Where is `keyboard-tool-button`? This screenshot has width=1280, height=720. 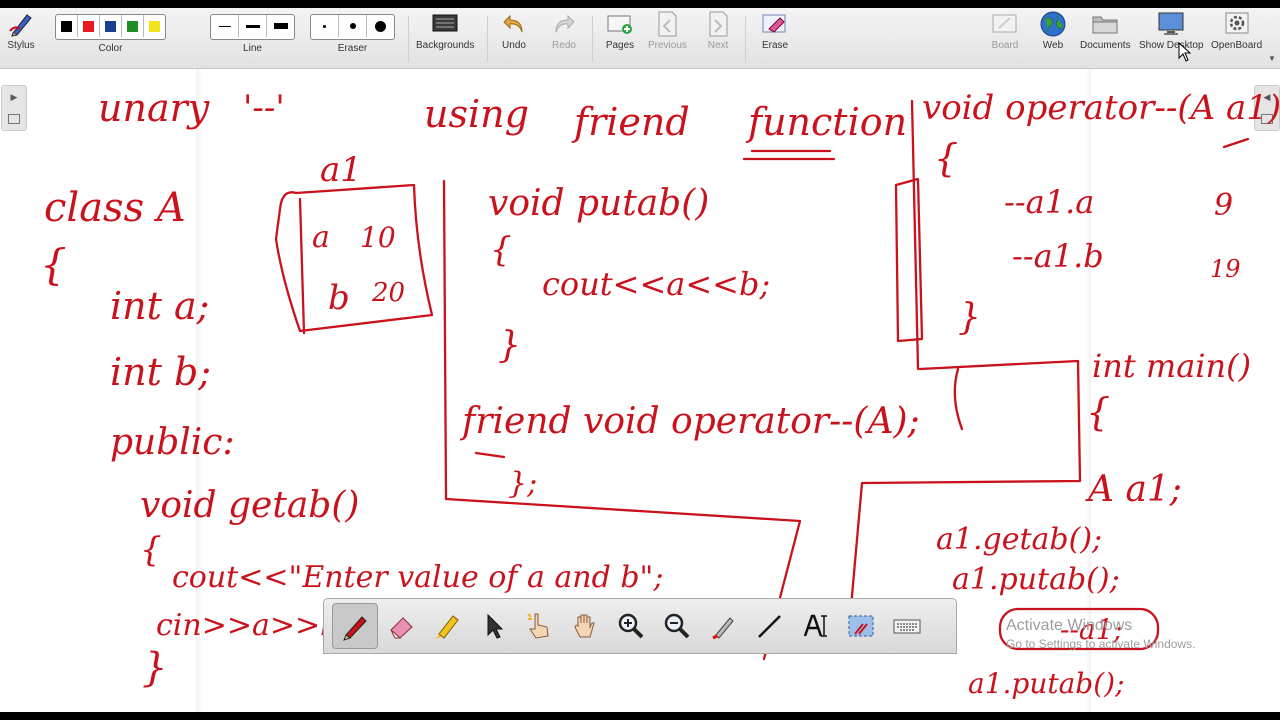
keyboard-tool-button is located at coordinates (907, 626).